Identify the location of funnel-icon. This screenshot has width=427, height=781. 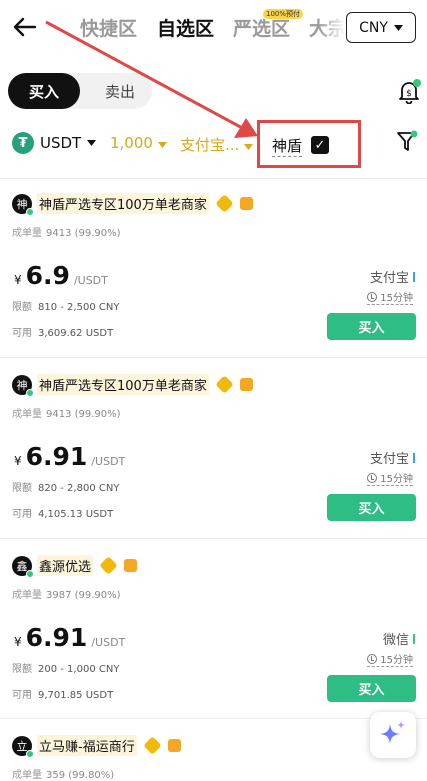
(407, 142).